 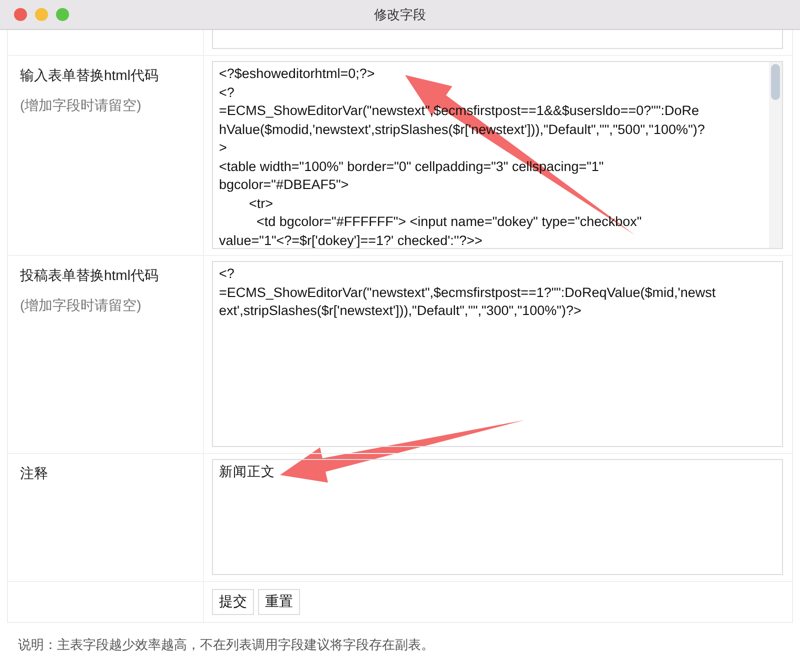 What do you see at coordinates (279, 602) in the screenshot?
I see `reset-button: 重置` at bounding box center [279, 602].